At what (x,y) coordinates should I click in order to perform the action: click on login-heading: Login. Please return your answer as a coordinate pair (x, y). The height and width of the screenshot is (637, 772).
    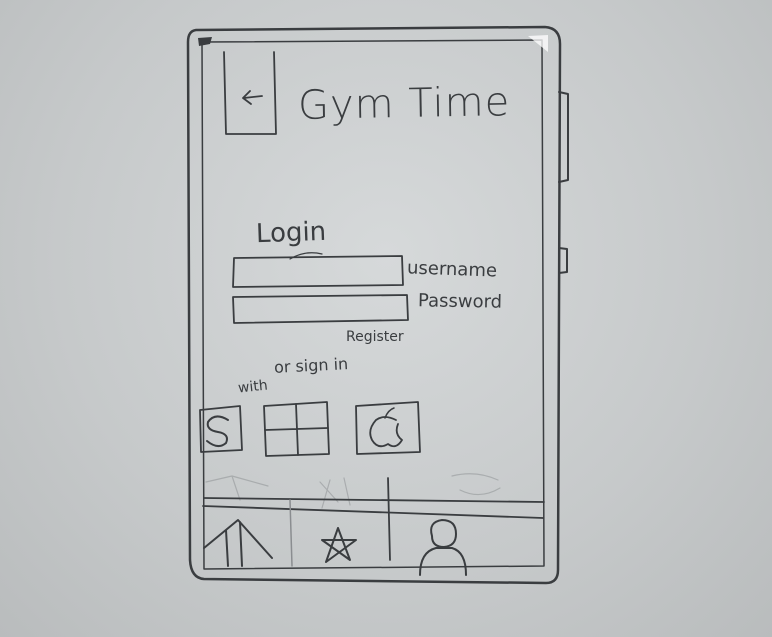
    Looking at the image, I should click on (291, 233).